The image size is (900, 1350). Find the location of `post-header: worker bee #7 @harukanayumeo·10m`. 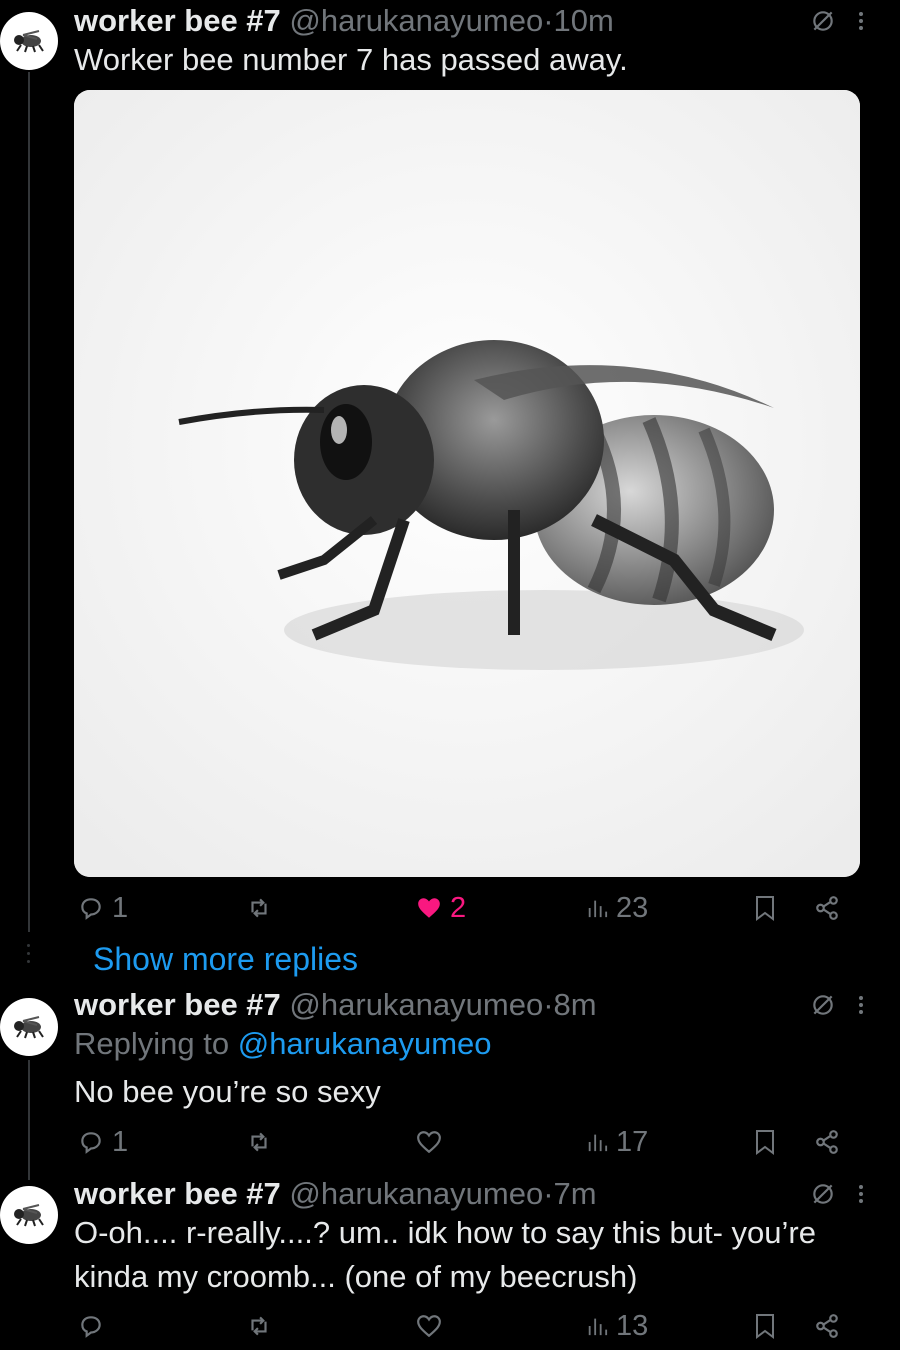

post-header: worker bee #7 @harukanayumeo·10m is located at coordinates (470, 21).